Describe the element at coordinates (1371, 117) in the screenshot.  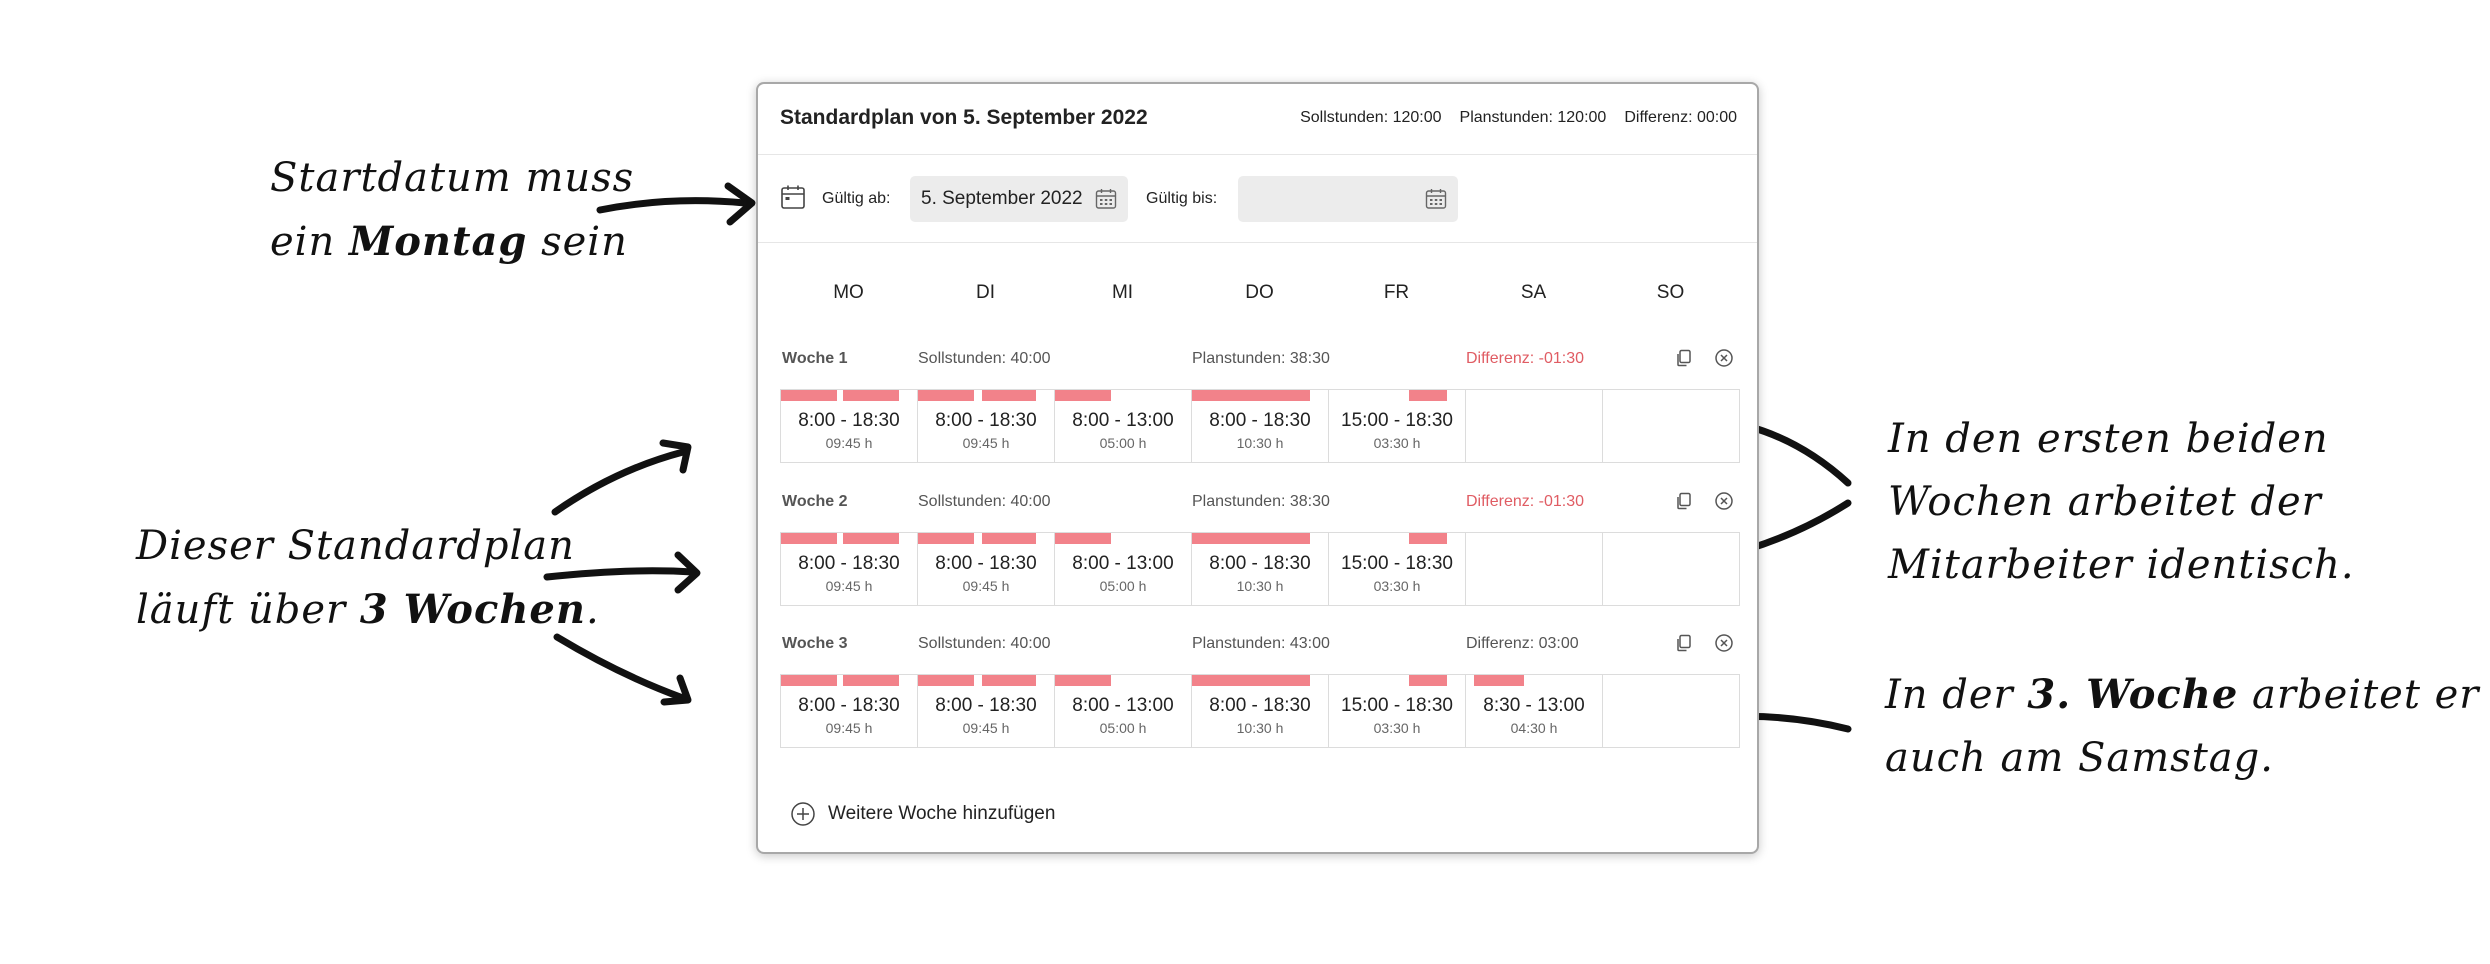
I see `plan-sollstunden: Sollstunden: 120:00` at that location.